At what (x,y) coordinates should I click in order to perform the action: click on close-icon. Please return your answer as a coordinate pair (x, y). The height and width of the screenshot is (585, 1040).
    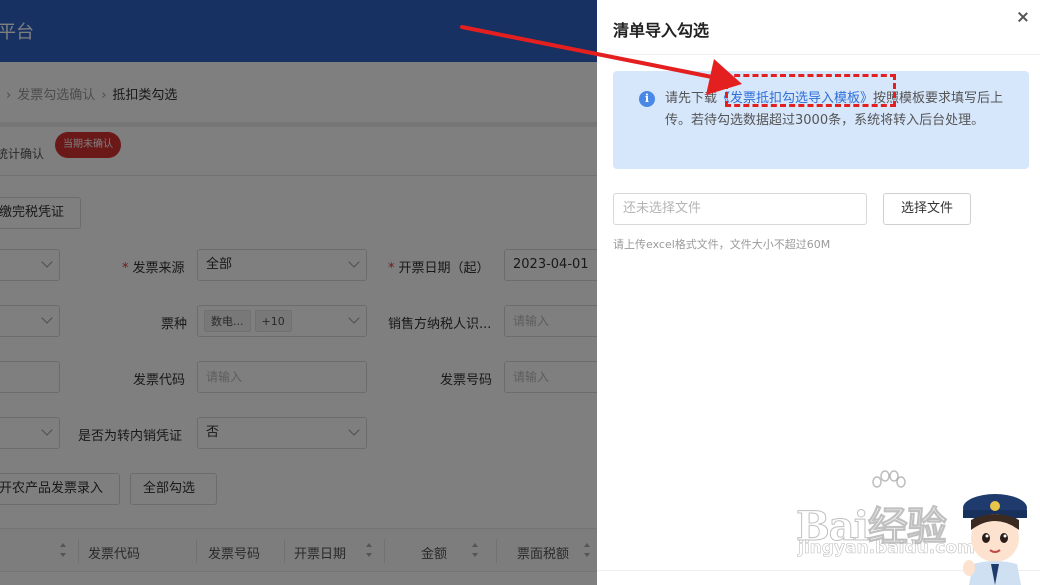
    Looking at the image, I should click on (1023, 17).